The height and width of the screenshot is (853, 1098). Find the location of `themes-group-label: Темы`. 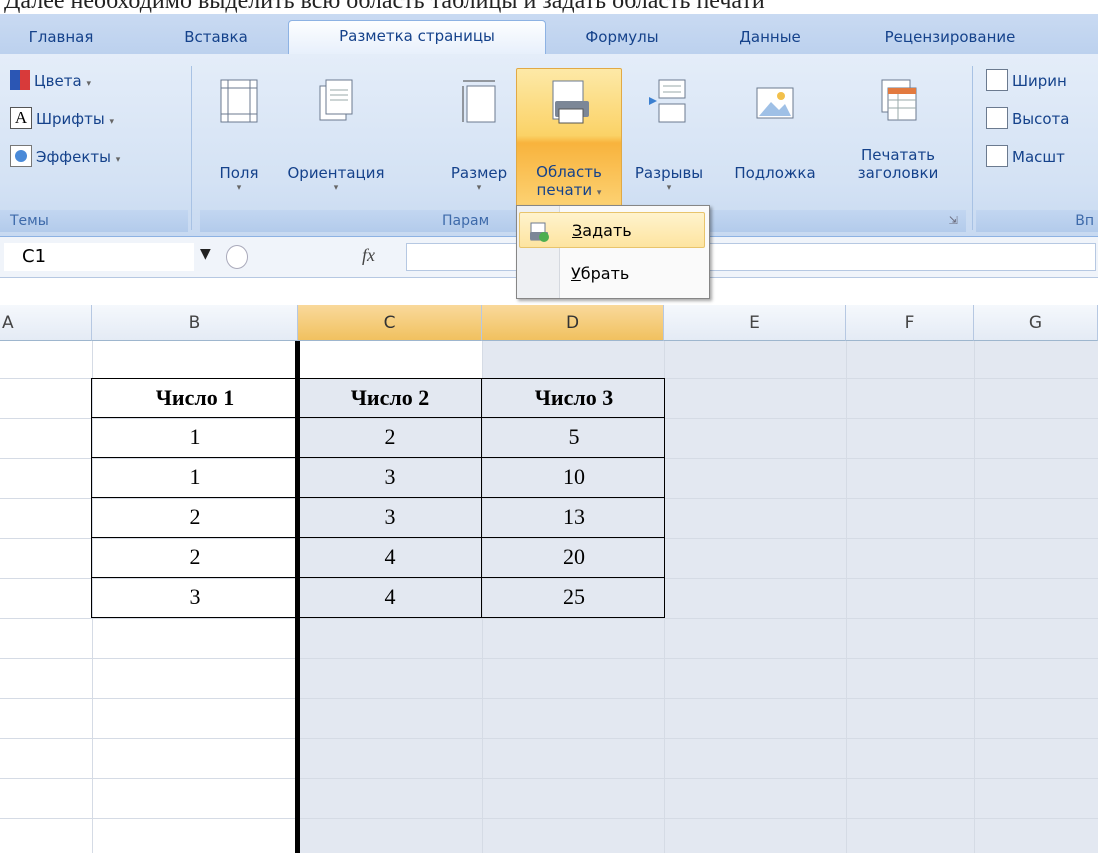

themes-group-label: Темы is located at coordinates (94, 221).